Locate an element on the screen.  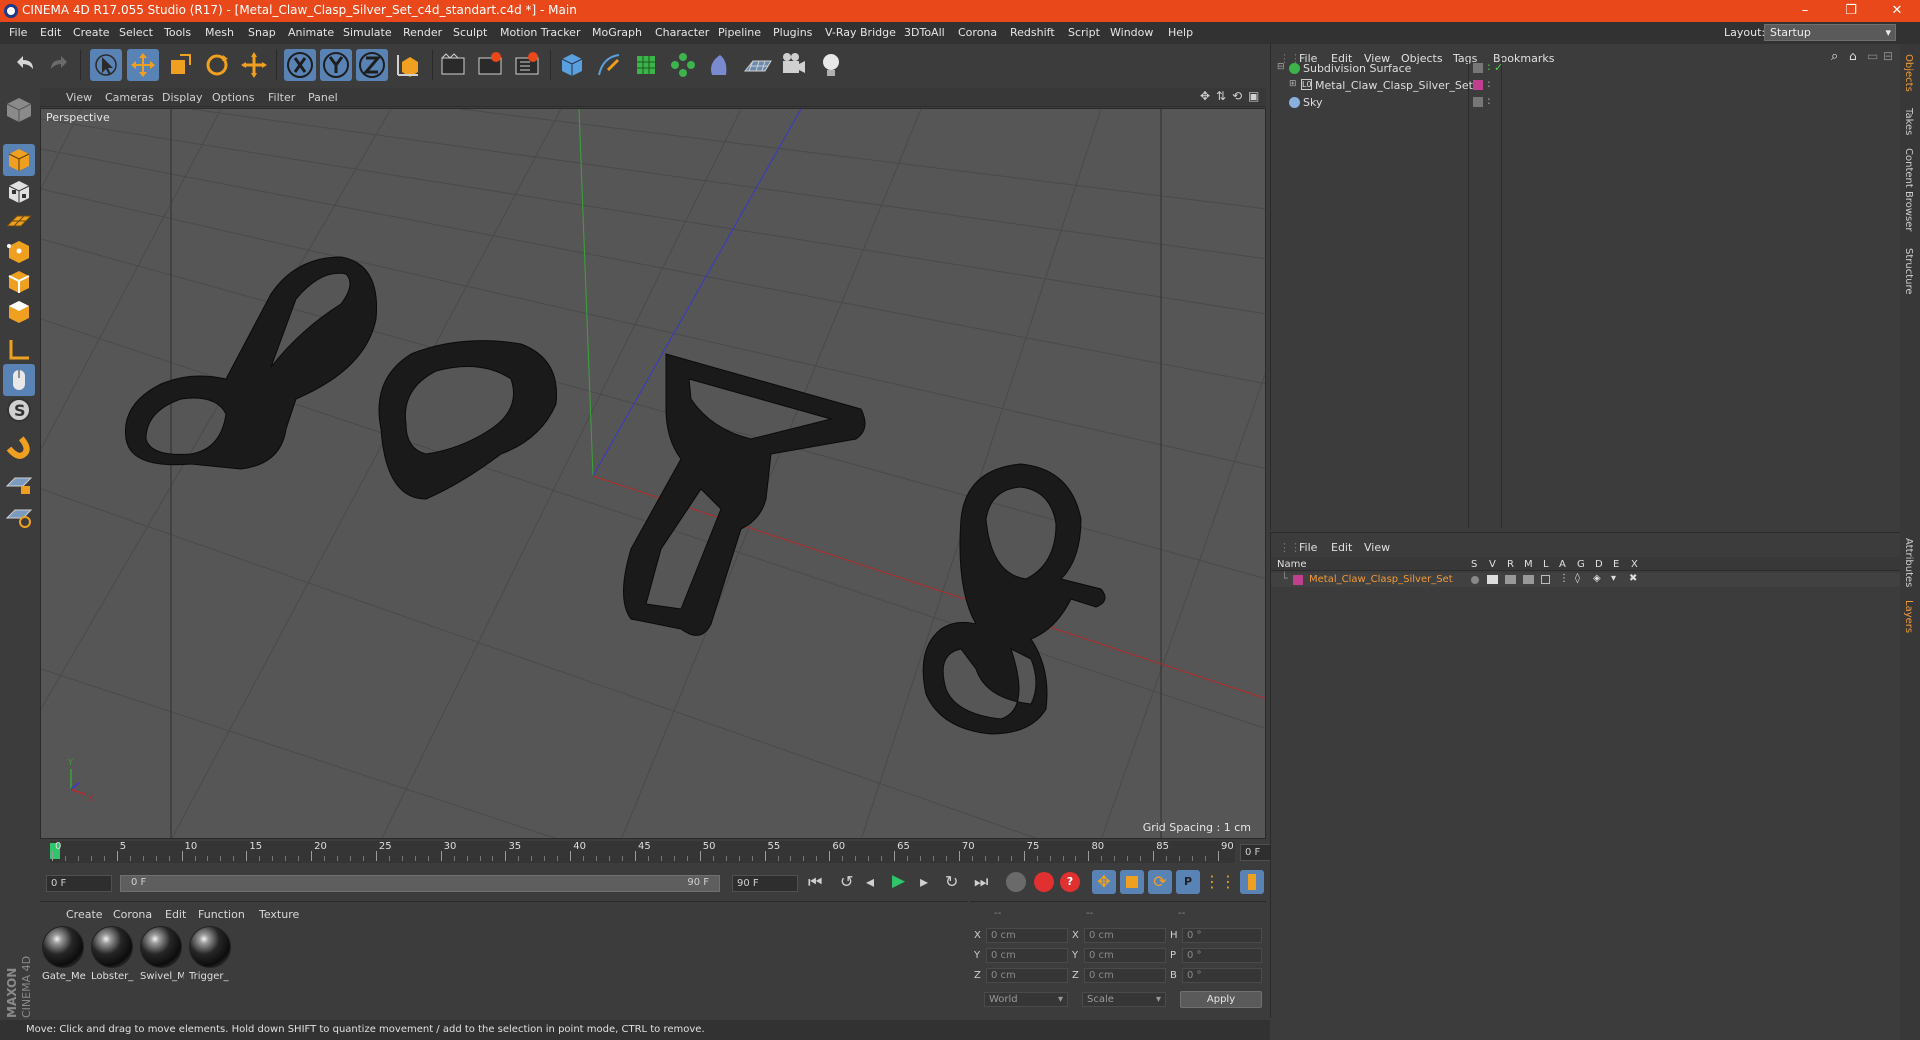
material-menu-create: Create is located at coordinates (84, 914).